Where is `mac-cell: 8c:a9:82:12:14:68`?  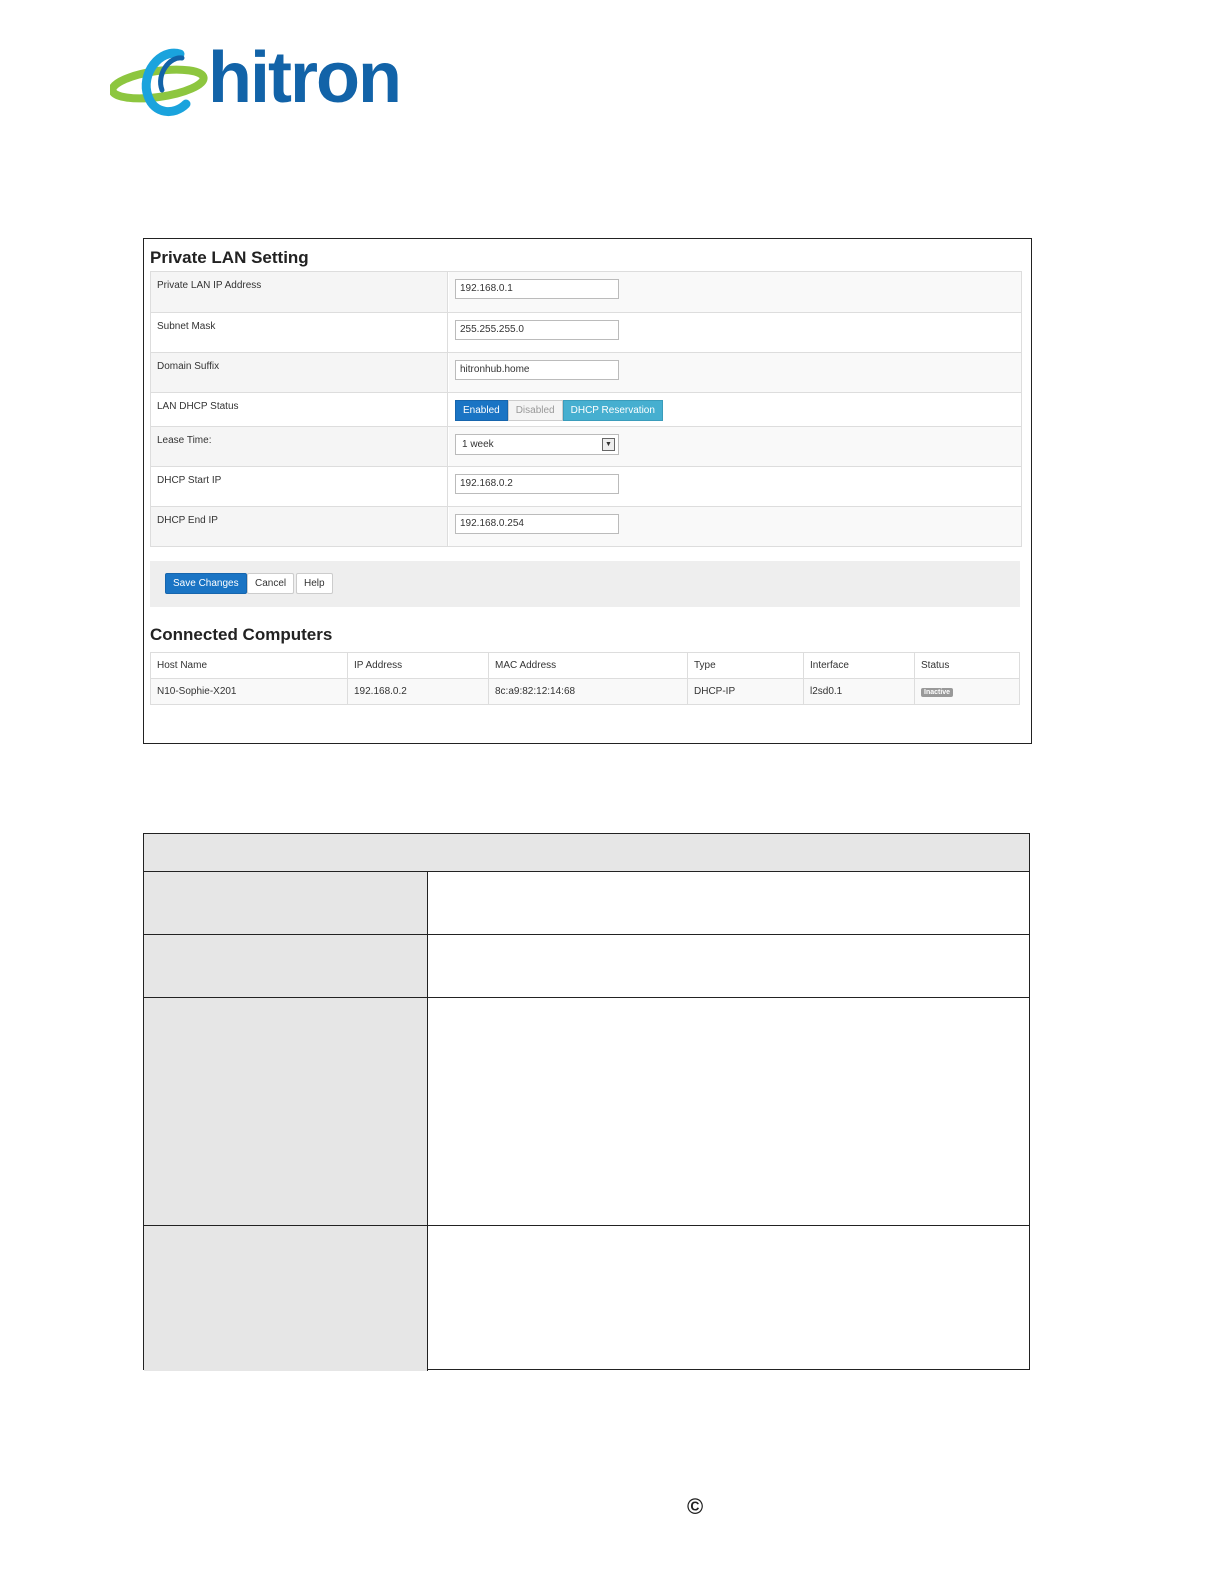
mac-cell: 8c:a9:82:12:14:68 is located at coordinates (588, 691).